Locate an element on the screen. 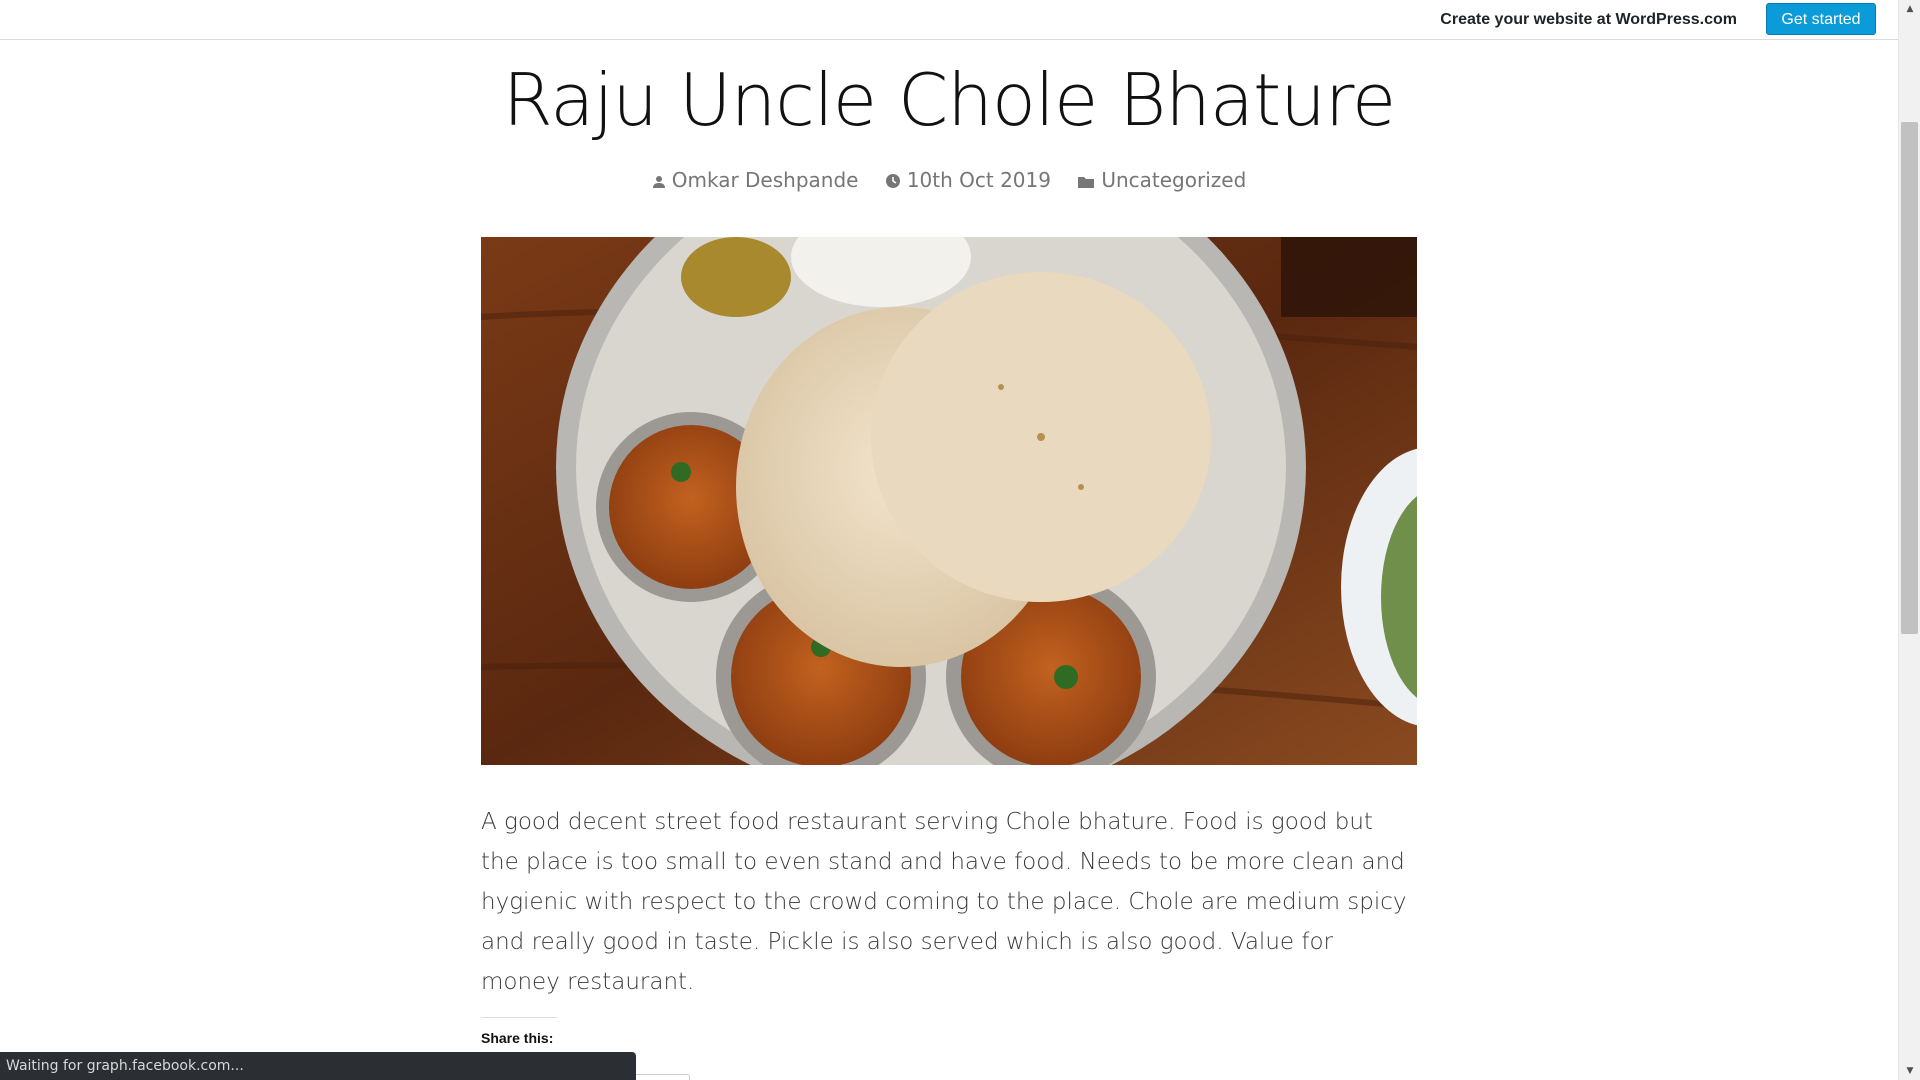 The image size is (1920, 1080). category-link: Uncategorized is located at coordinates (1173, 180).